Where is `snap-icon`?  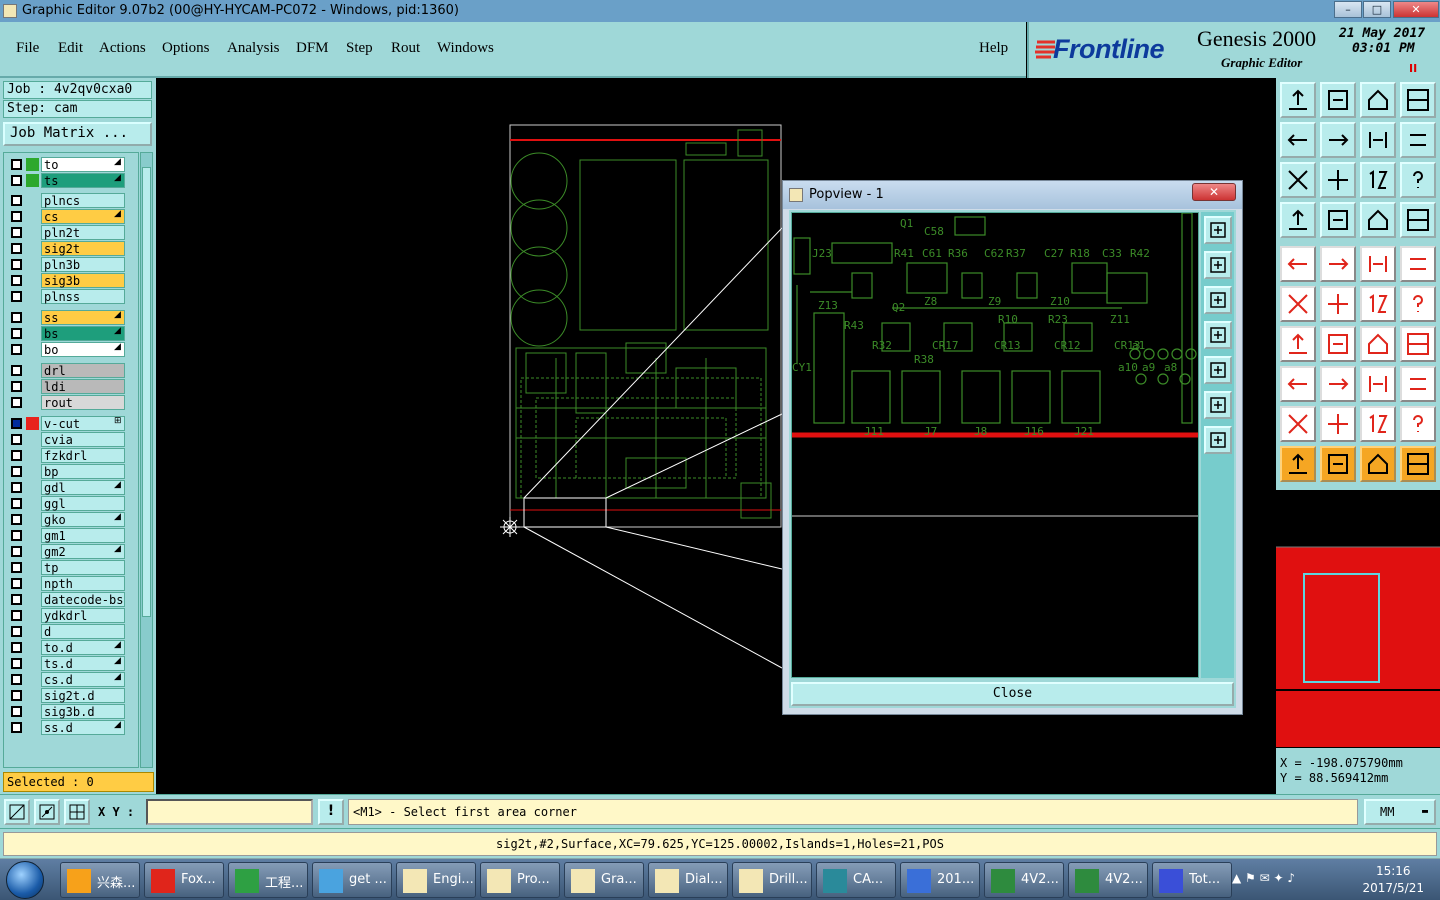
snap-icon is located at coordinates (17, 812).